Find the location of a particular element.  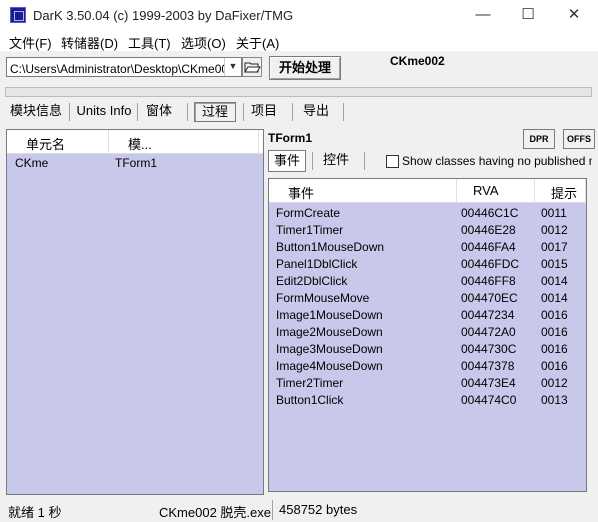

table-row: Panel1DblClick 00446FDC 0015 is located at coordinates (427, 264).